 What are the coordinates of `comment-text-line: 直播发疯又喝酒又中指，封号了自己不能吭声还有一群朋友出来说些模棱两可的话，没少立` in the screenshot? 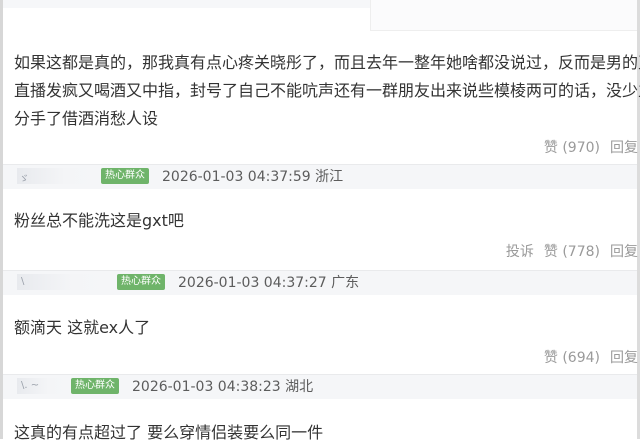 It's located at (327, 90).